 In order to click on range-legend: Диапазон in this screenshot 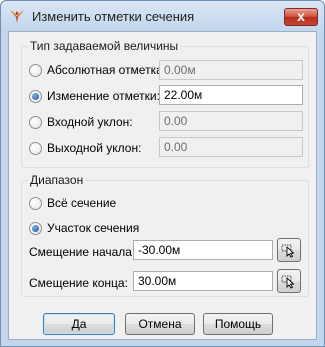, I will do `click(57, 180)`.